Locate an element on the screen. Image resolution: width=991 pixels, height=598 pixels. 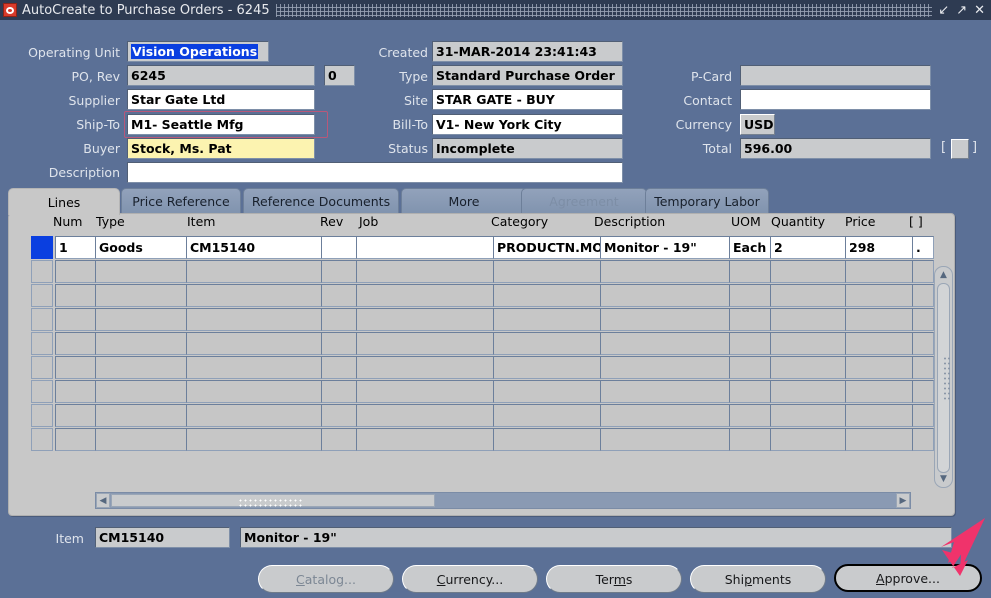
tab-more: More is located at coordinates (464, 201).